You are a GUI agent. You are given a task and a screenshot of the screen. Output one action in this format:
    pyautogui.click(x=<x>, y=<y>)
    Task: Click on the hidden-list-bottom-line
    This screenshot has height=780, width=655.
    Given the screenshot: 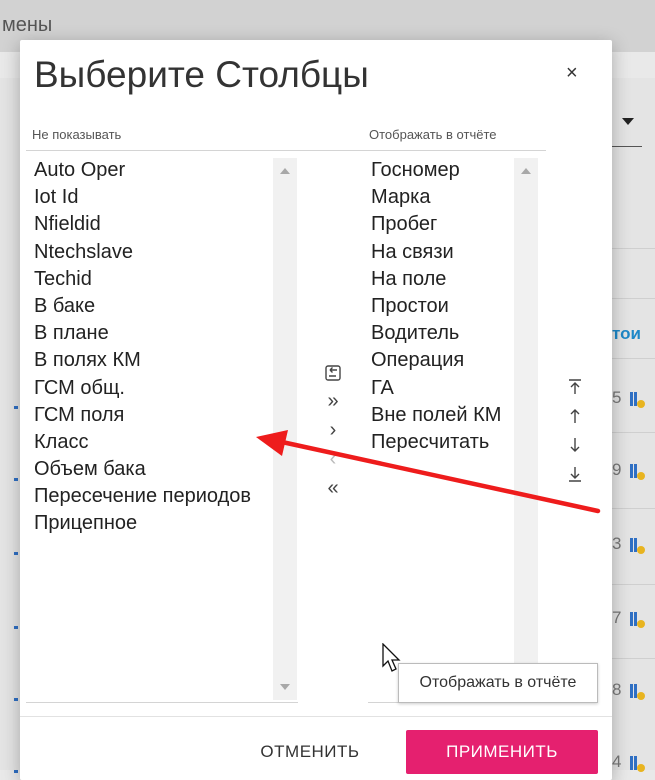 What is the action you would take?
    pyautogui.click(x=162, y=702)
    